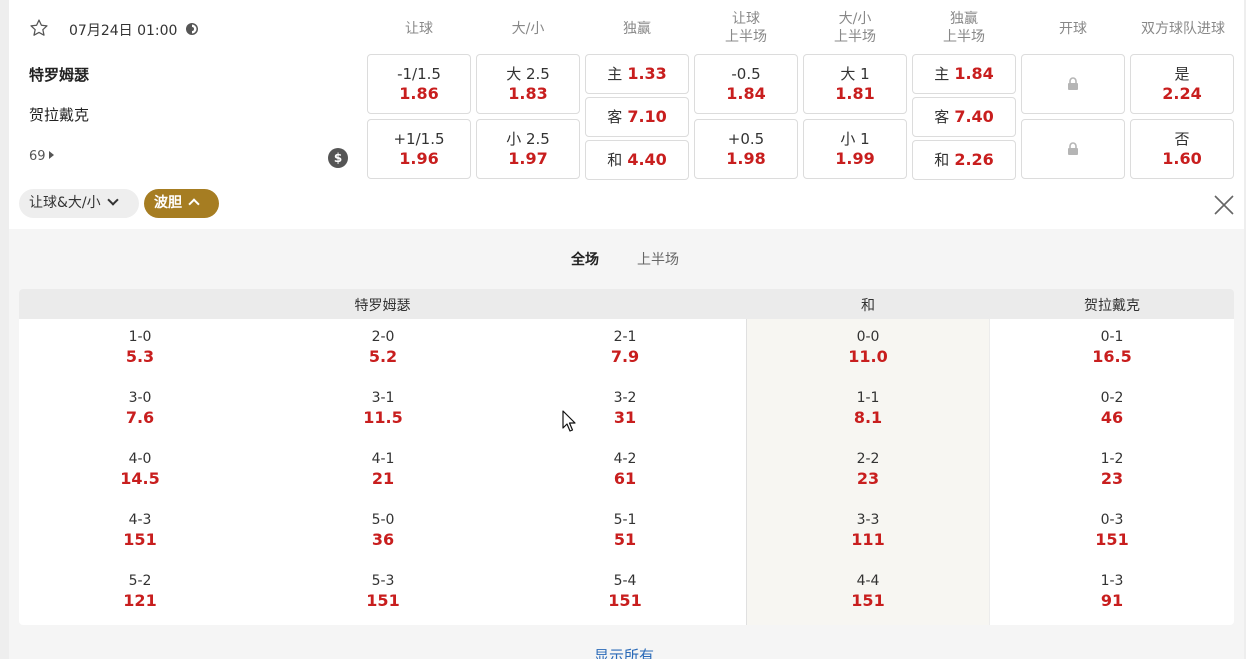  Describe the element at coordinates (59, 75) in the screenshot. I see `home-team-name: 特罗姆瑟` at that location.